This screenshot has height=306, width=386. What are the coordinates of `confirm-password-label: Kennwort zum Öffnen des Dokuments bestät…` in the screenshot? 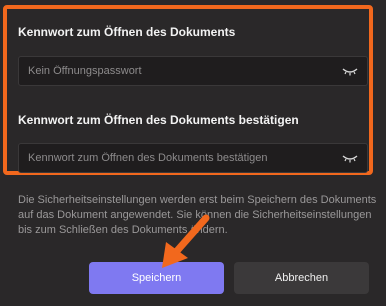 It's located at (158, 120).